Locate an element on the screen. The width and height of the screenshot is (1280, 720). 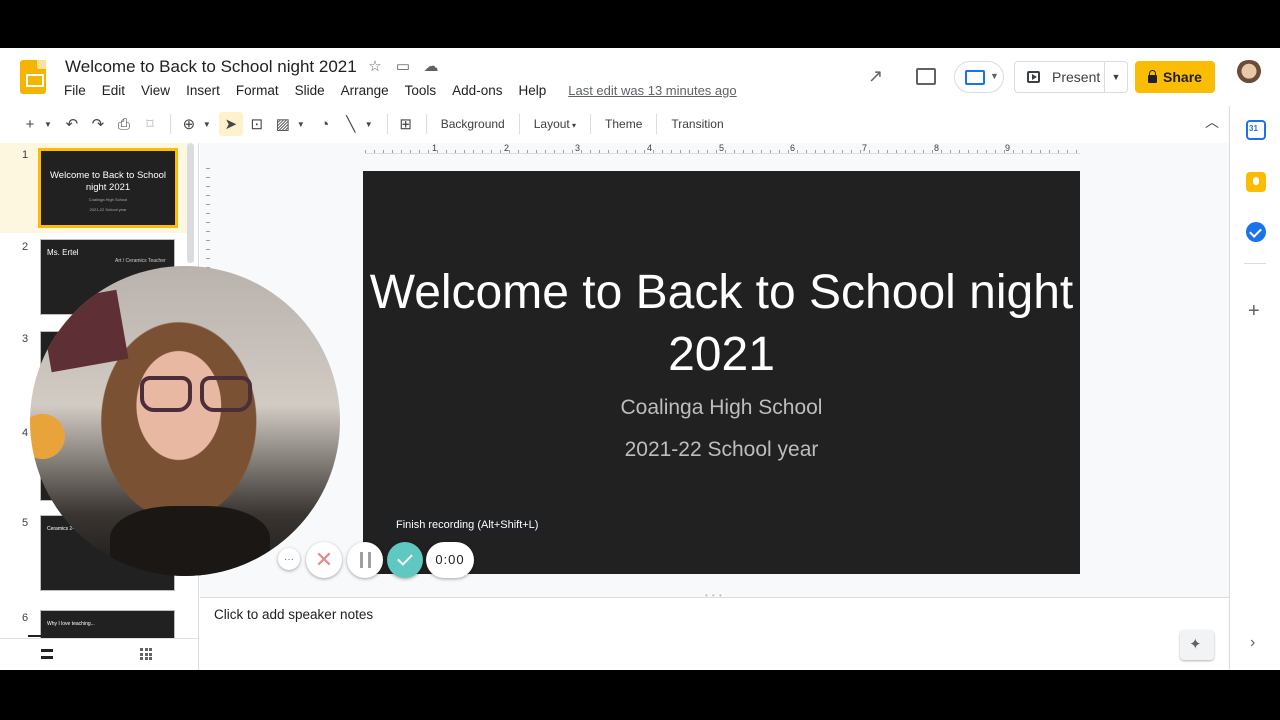
more-options-button: ··· is located at coordinates (289, 559).